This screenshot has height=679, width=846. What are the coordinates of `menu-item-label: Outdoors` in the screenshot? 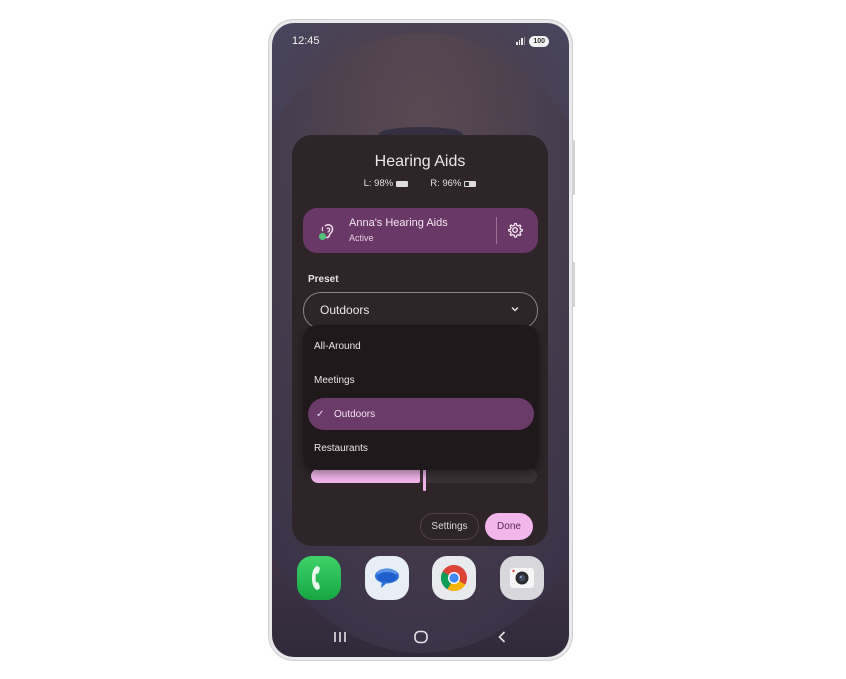 It's located at (355, 414).